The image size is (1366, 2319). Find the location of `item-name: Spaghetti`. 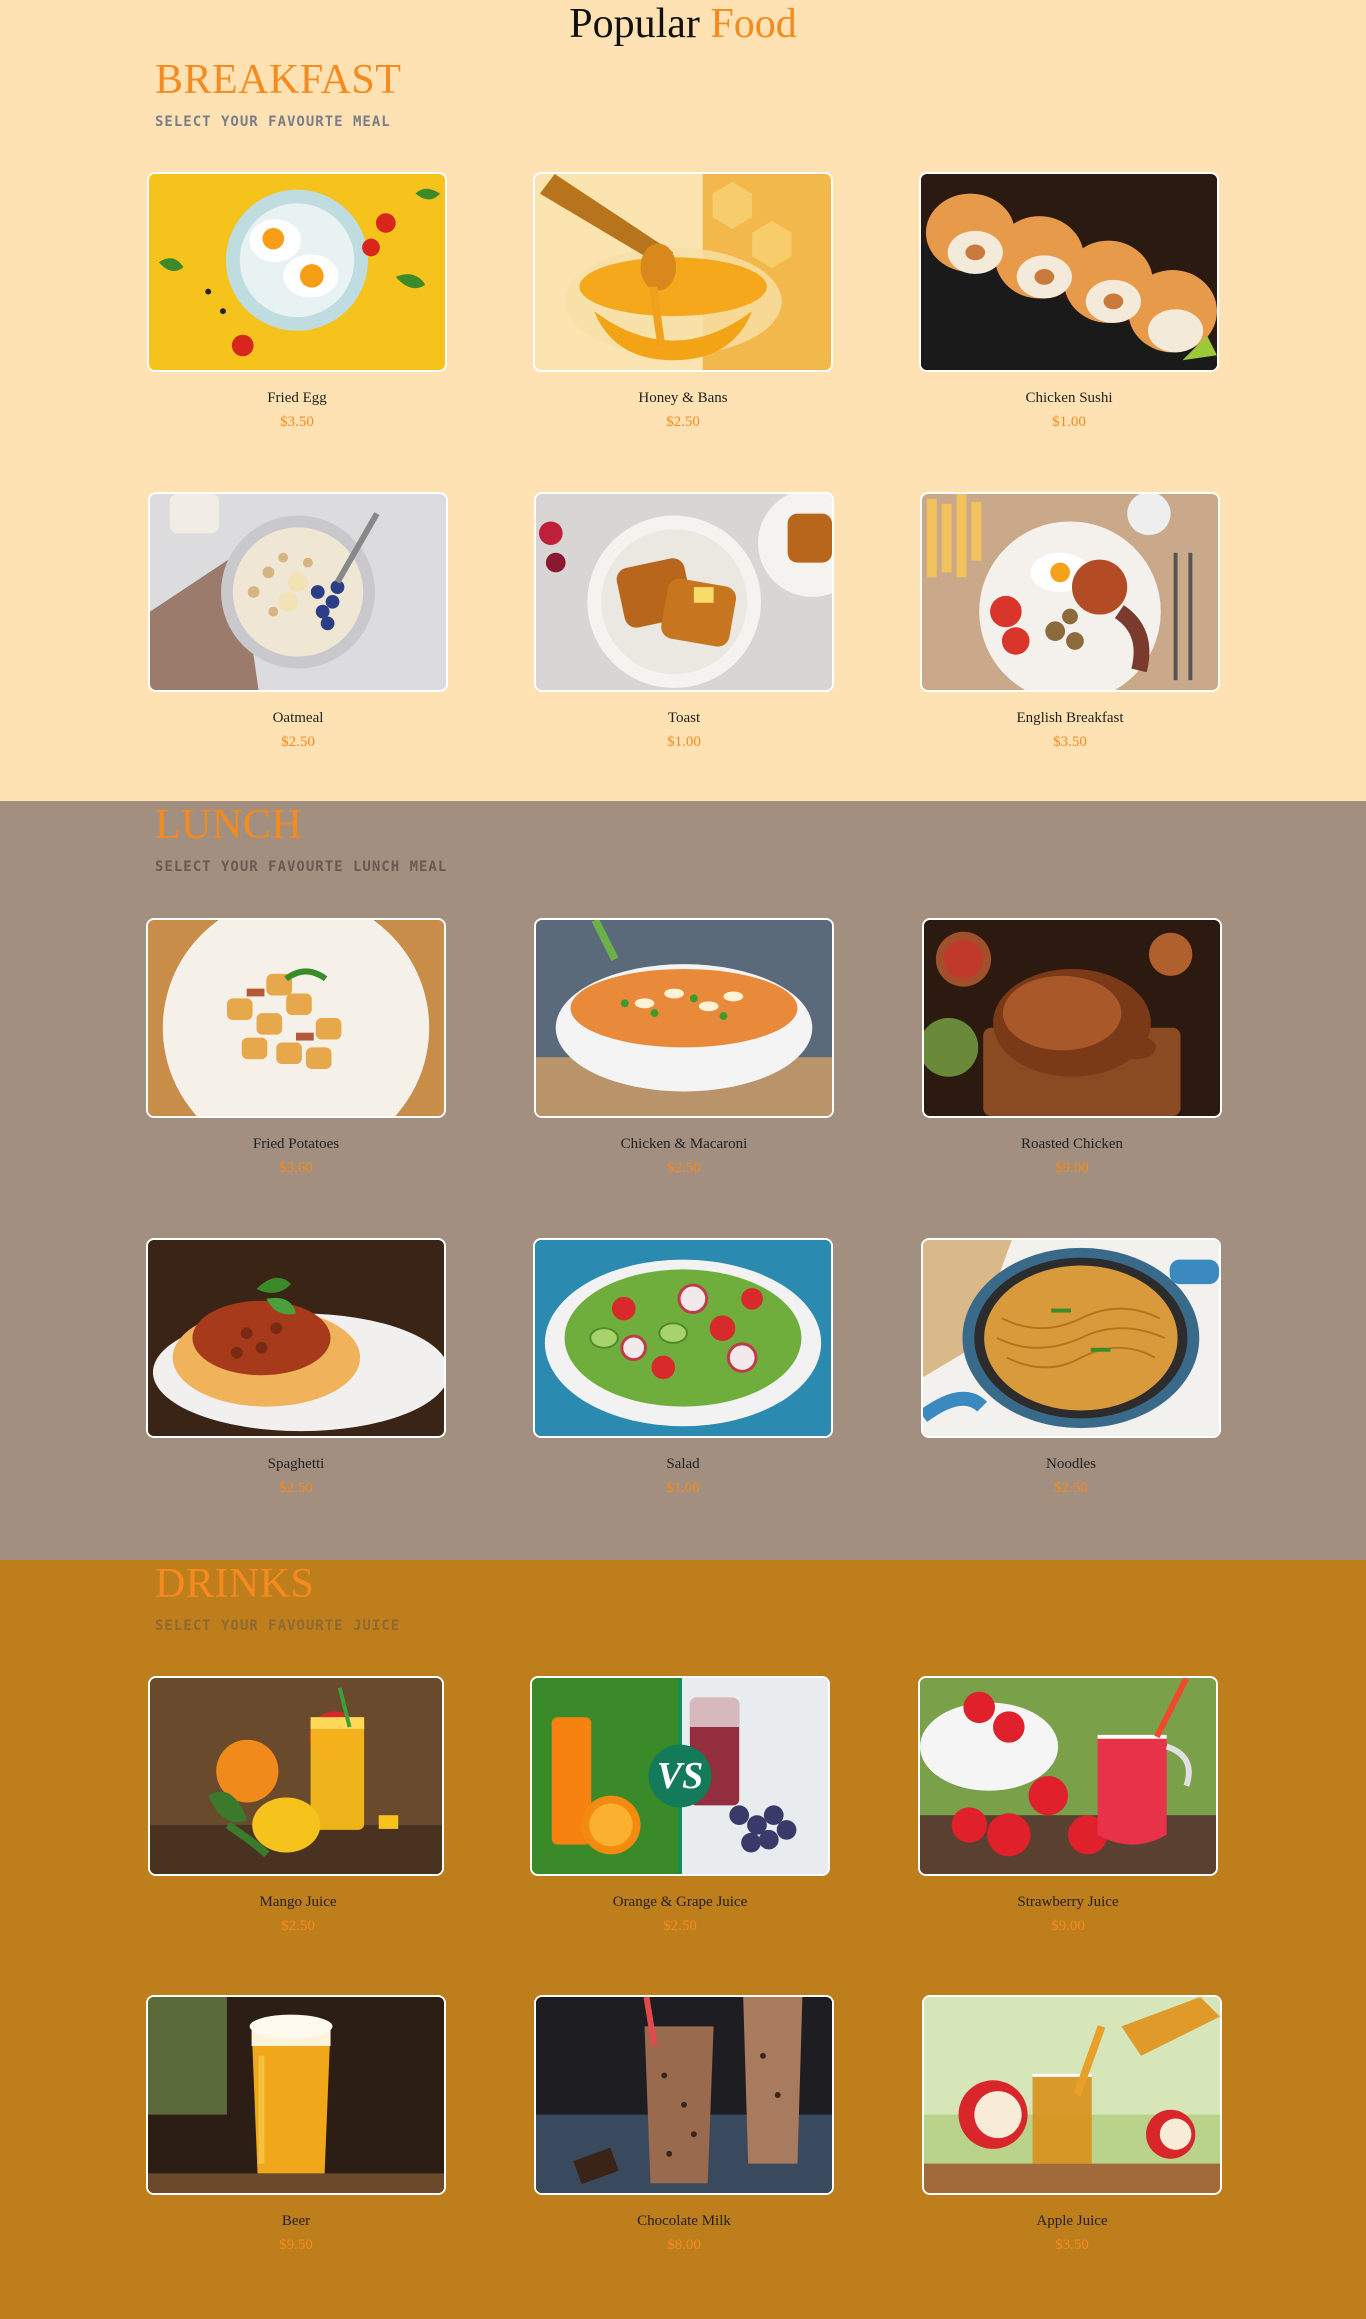

item-name: Spaghetti is located at coordinates (296, 1464).